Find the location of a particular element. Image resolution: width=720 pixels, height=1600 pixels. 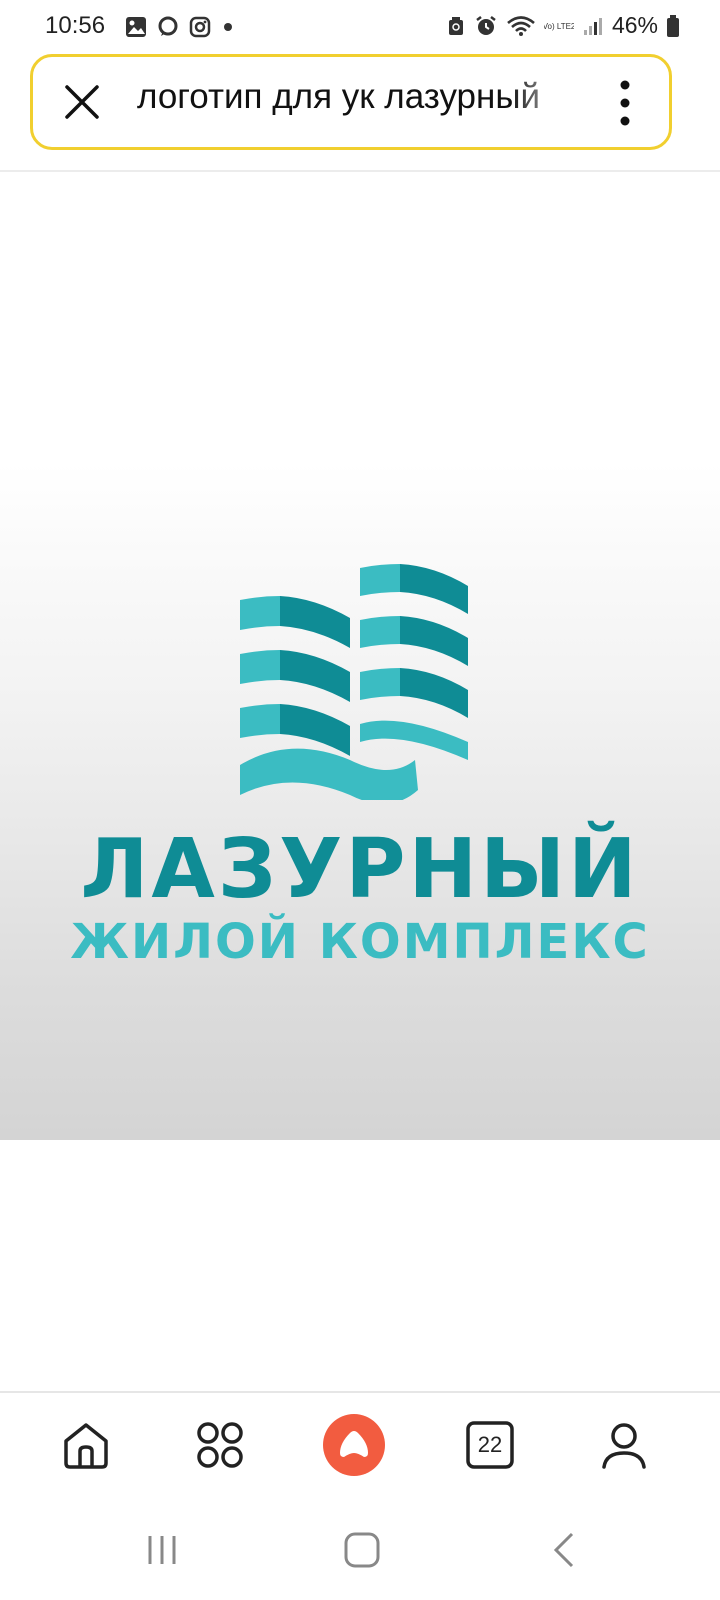

services-grid-icon is located at coordinates (220, 1445).